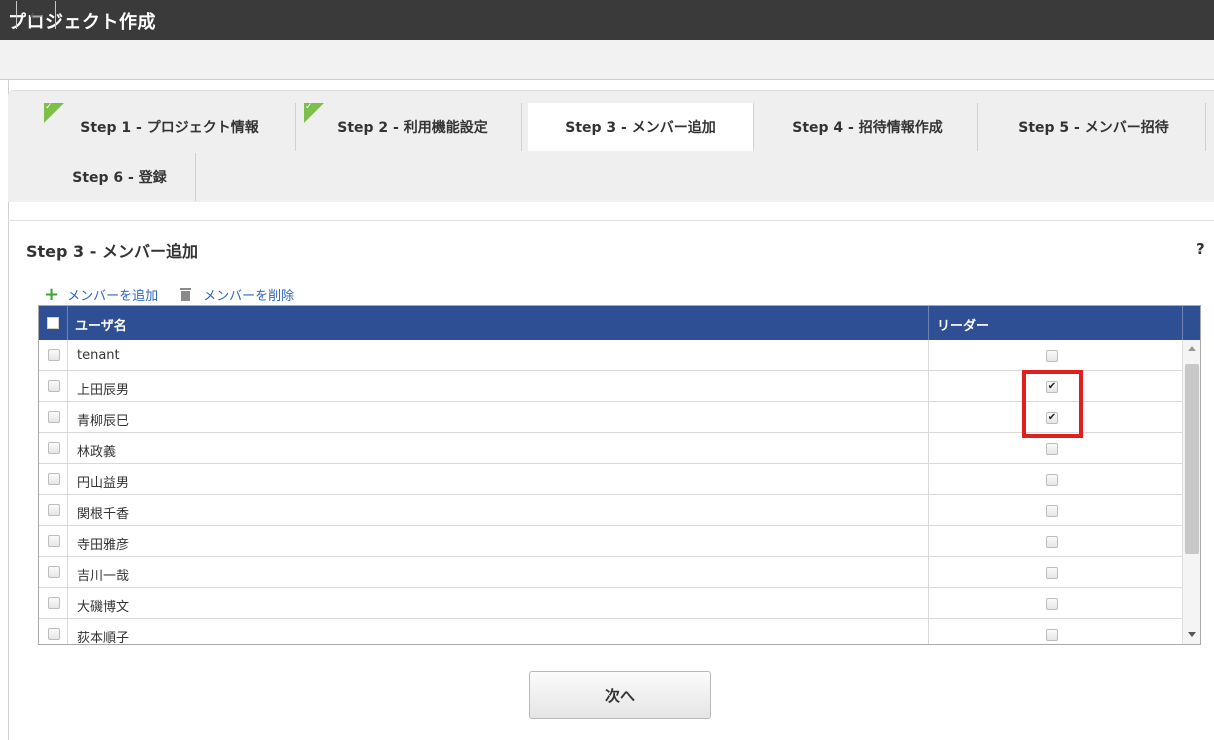  I want to click on table-row: 寺田雅彦, so click(610, 541).